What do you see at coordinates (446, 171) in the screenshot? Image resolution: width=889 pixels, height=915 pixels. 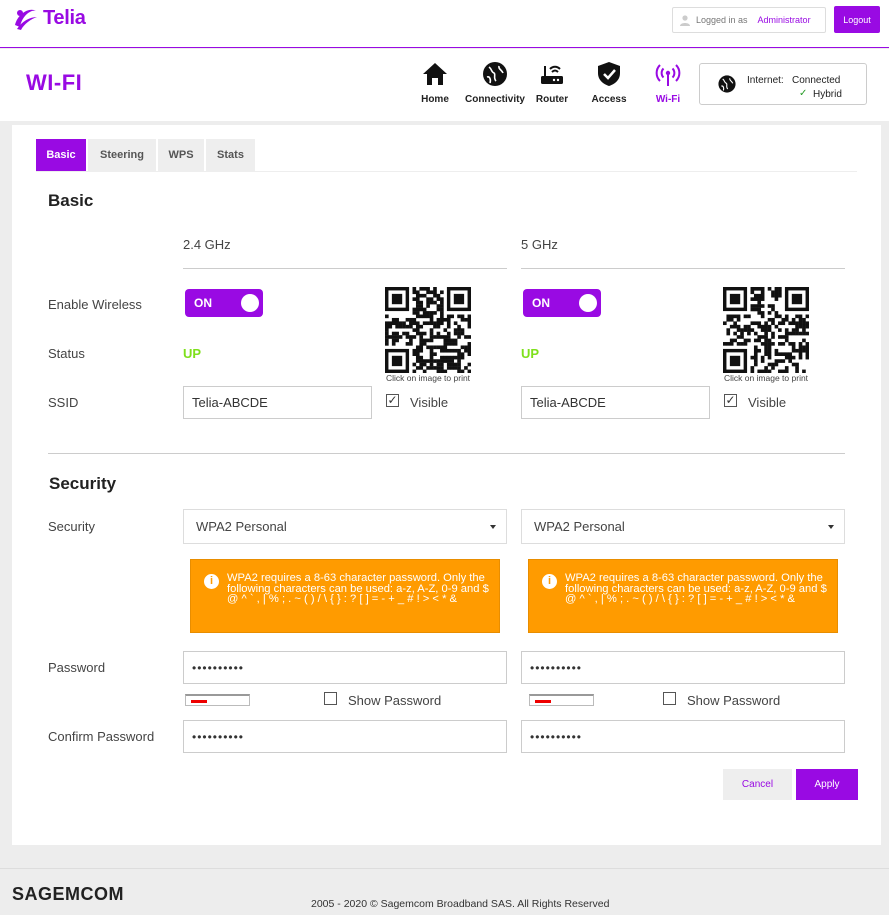 I see `tab-divider` at bounding box center [446, 171].